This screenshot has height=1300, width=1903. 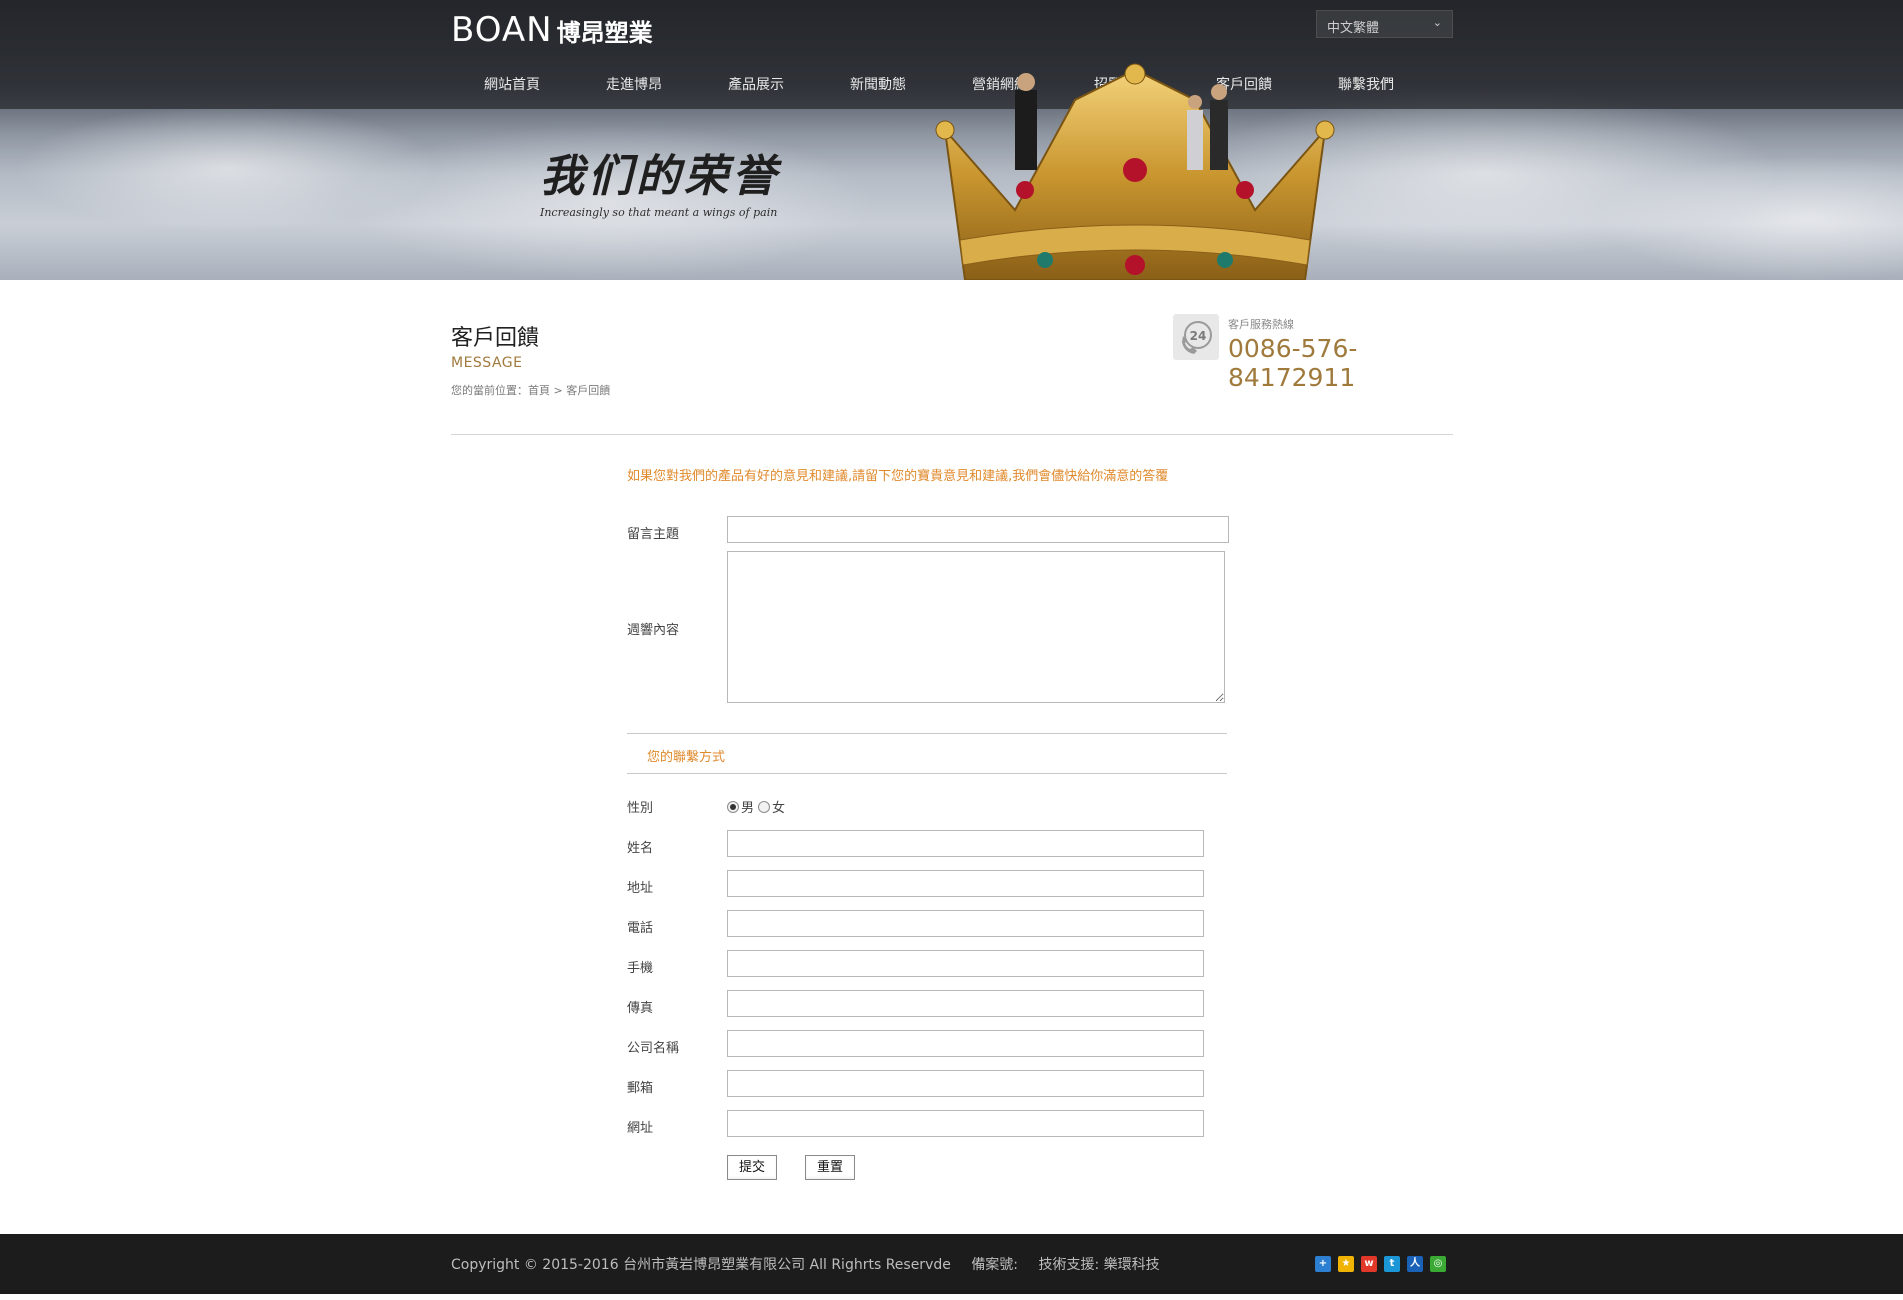 I want to click on content-textarea, so click(x=976, y=627).